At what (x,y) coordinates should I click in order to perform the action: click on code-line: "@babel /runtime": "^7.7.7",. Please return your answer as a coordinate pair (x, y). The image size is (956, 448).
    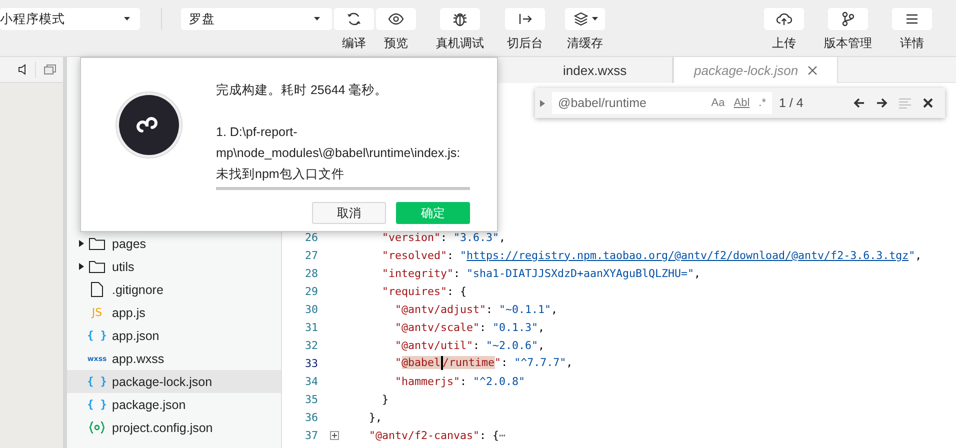
    Looking at the image, I should click on (483, 363).